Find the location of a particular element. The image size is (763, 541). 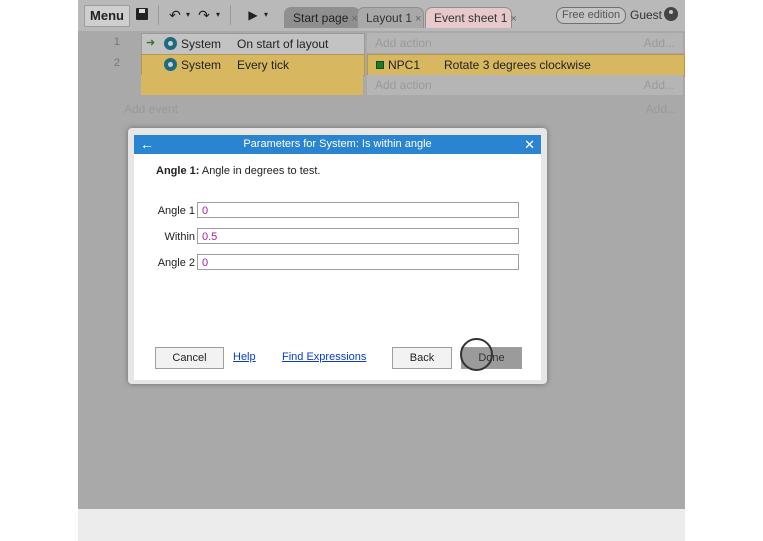

add-event-link: Add event is located at coordinates (151, 109).